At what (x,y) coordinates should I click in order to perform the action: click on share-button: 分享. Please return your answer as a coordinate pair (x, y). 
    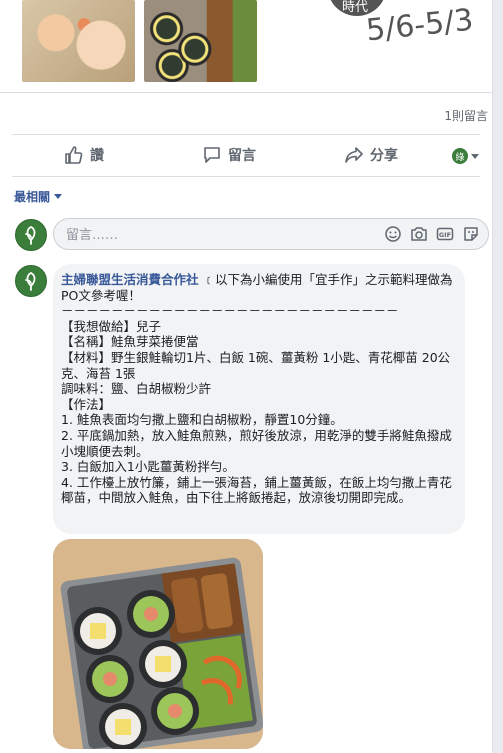
    Looking at the image, I should click on (371, 155).